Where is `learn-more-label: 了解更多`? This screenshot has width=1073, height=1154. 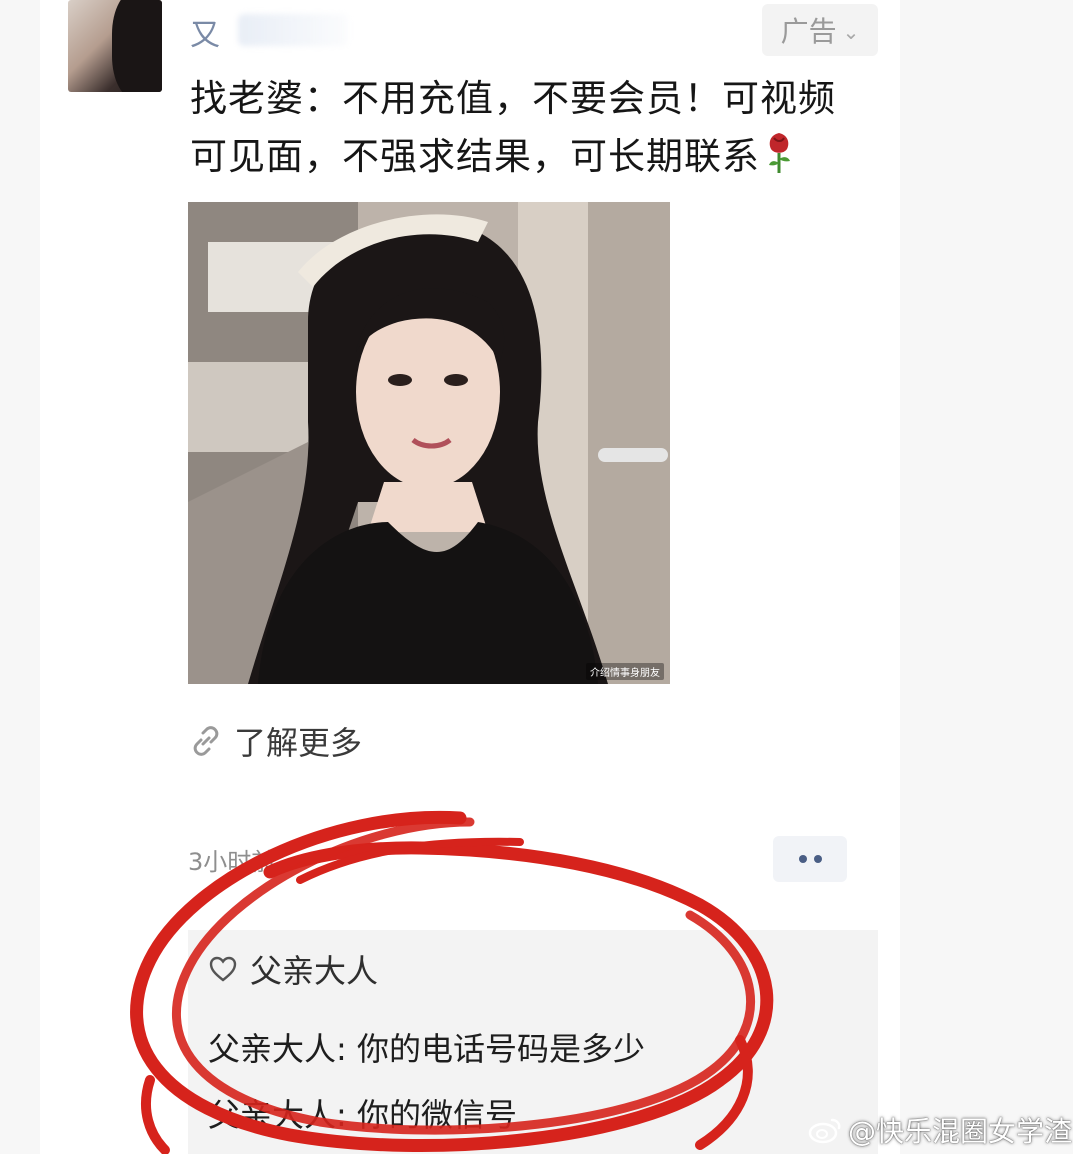 learn-more-label: 了解更多 is located at coordinates (298, 743).